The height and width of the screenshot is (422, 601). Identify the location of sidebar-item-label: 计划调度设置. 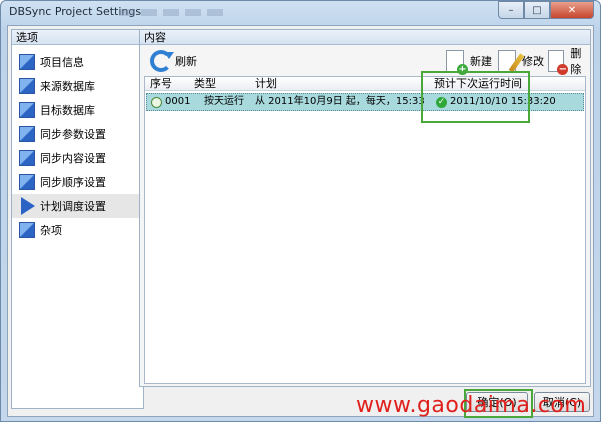
(73, 206).